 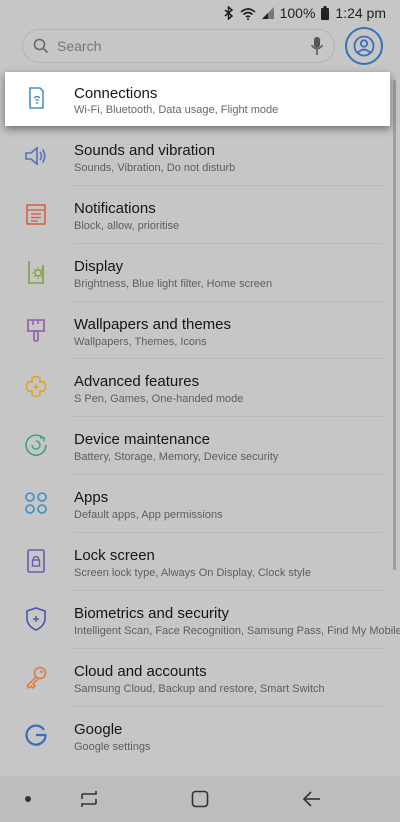 I want to click on display-icon, so click(x=36, y=272).